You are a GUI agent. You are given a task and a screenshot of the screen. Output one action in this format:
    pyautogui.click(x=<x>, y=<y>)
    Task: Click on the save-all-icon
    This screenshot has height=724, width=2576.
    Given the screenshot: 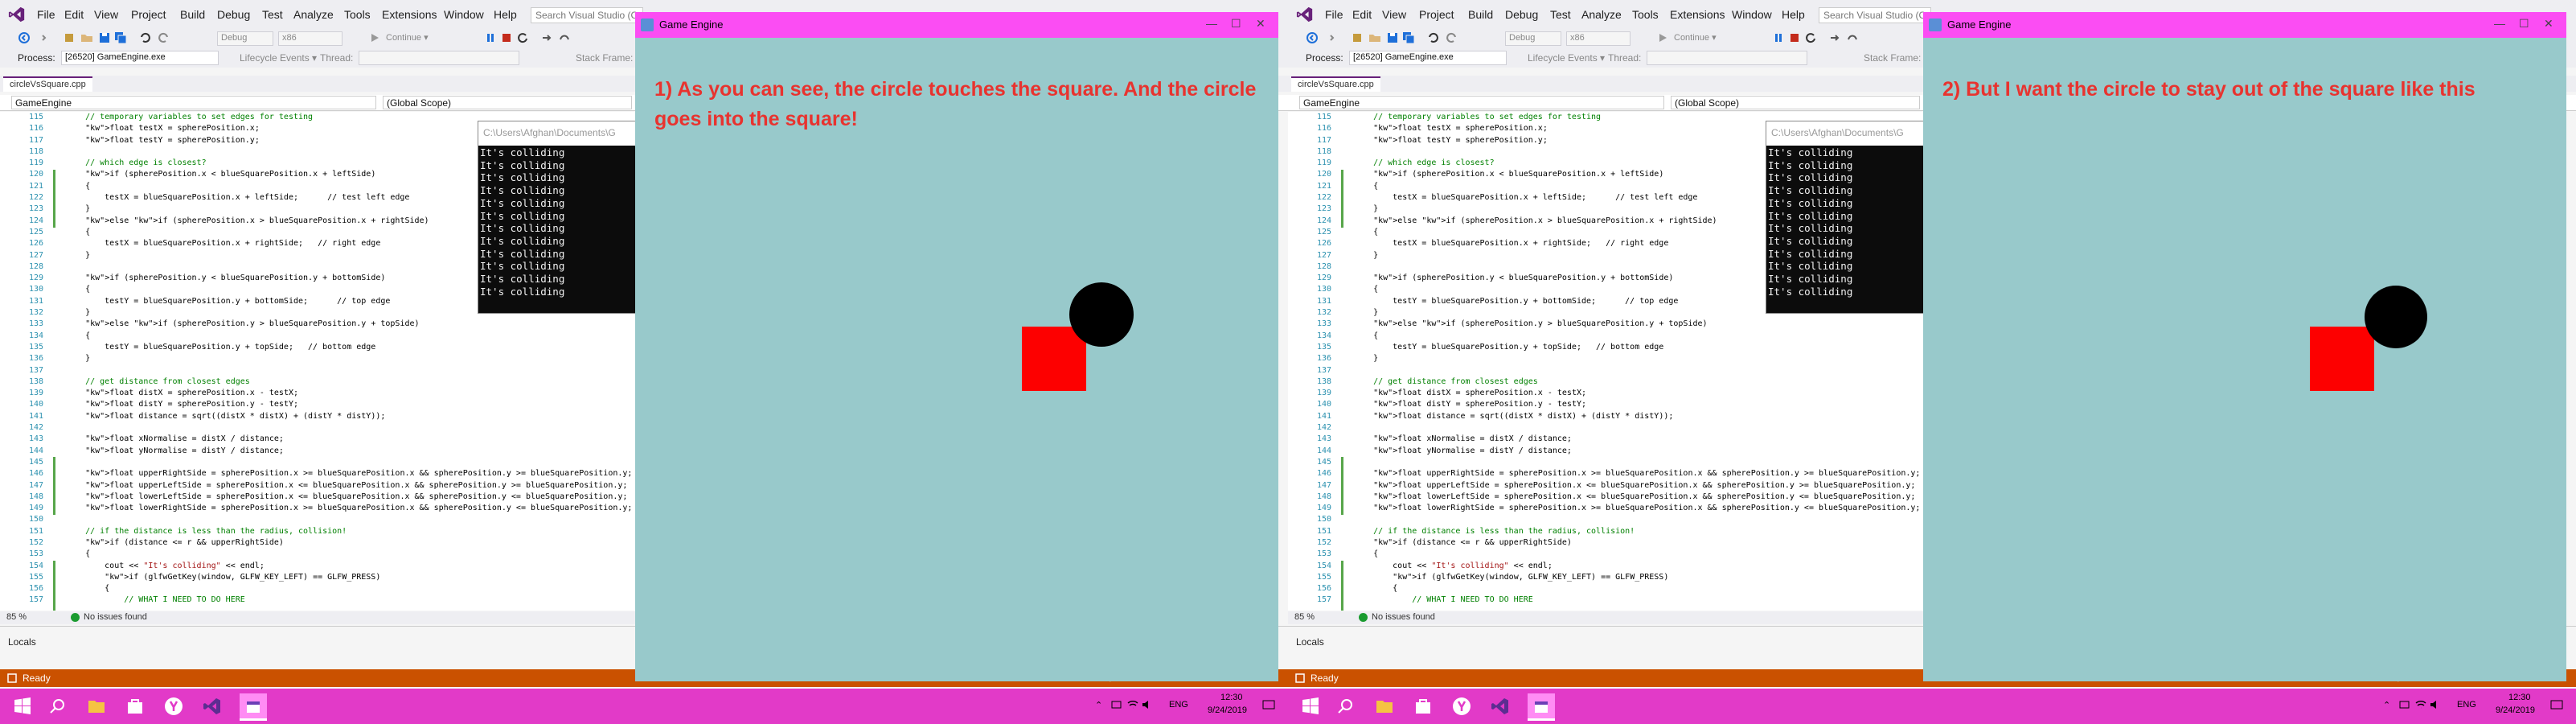 What is the action you would take?
    pyautogui.click(x=1408, y=37)
    